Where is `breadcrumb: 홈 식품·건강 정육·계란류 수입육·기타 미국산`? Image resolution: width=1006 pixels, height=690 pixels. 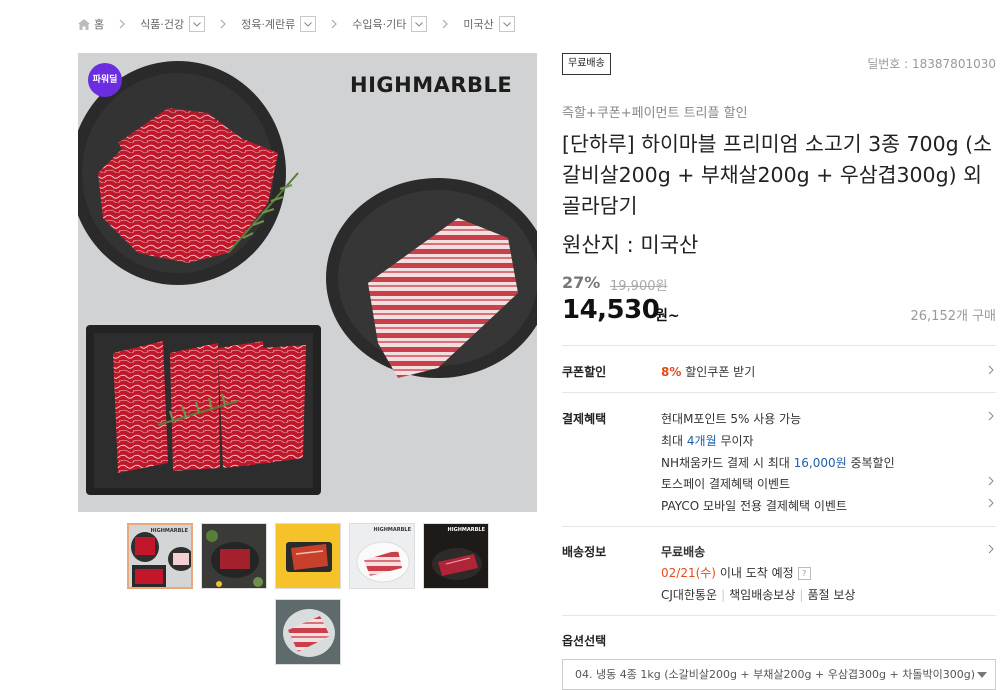
breadcrumb: 홈 식품·건강 정육·계란류 수입육·기타 미국산 is located at coordinates (296, 24).